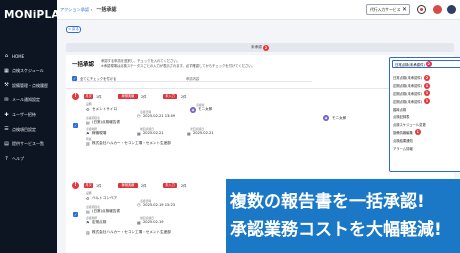  What do you see at coordinates (265, 47) in the screenshot?
I see `unapproved-count-badge: 2` at bounding box center [265, 47].